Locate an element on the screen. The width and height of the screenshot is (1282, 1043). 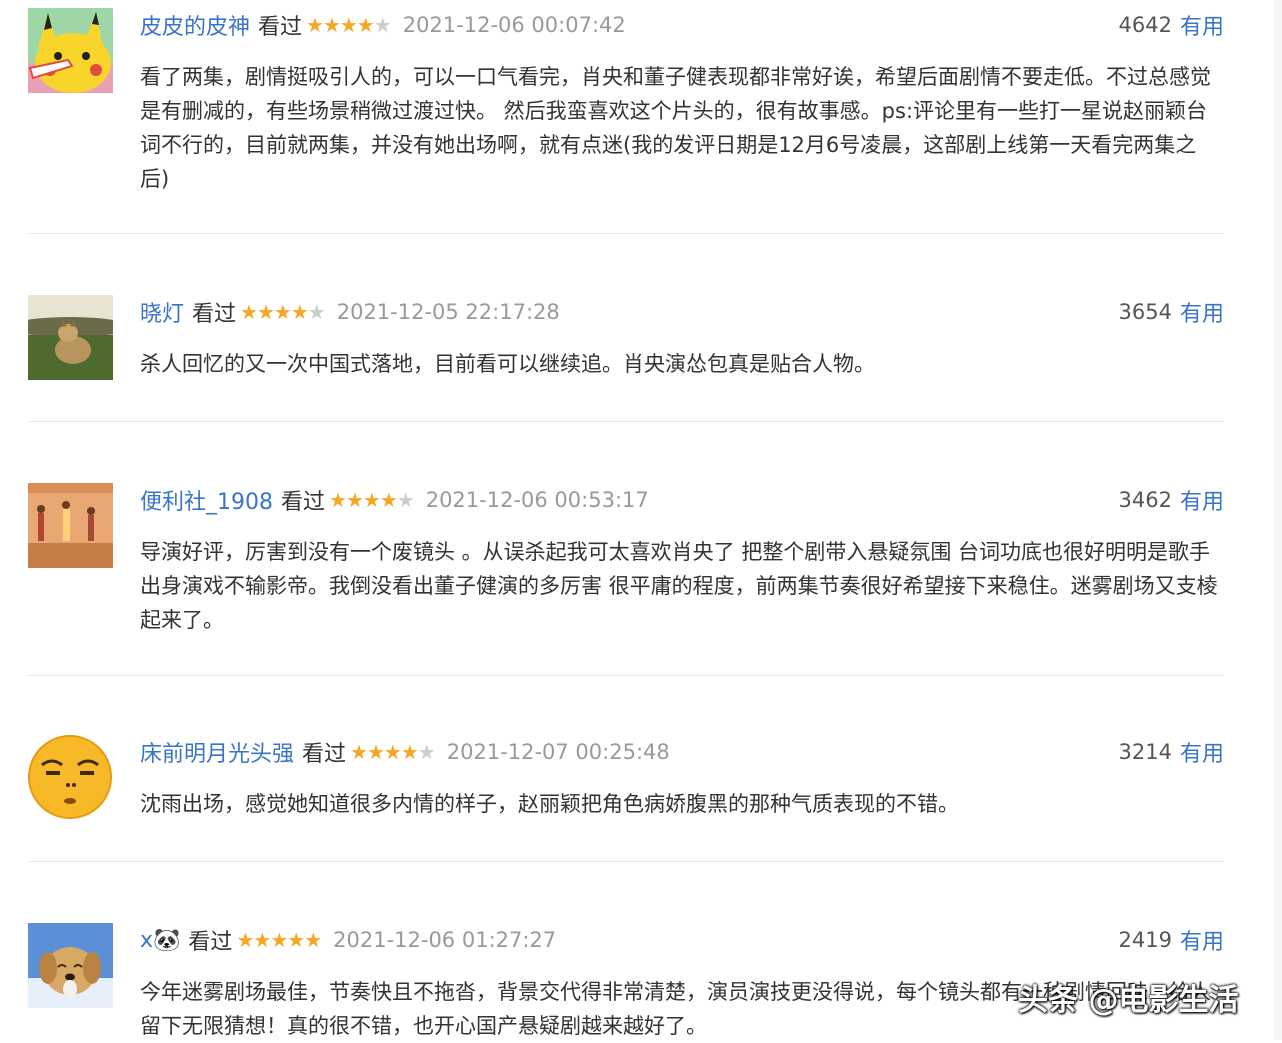
runners-avatar-icon is located at coordinates (70, 525).